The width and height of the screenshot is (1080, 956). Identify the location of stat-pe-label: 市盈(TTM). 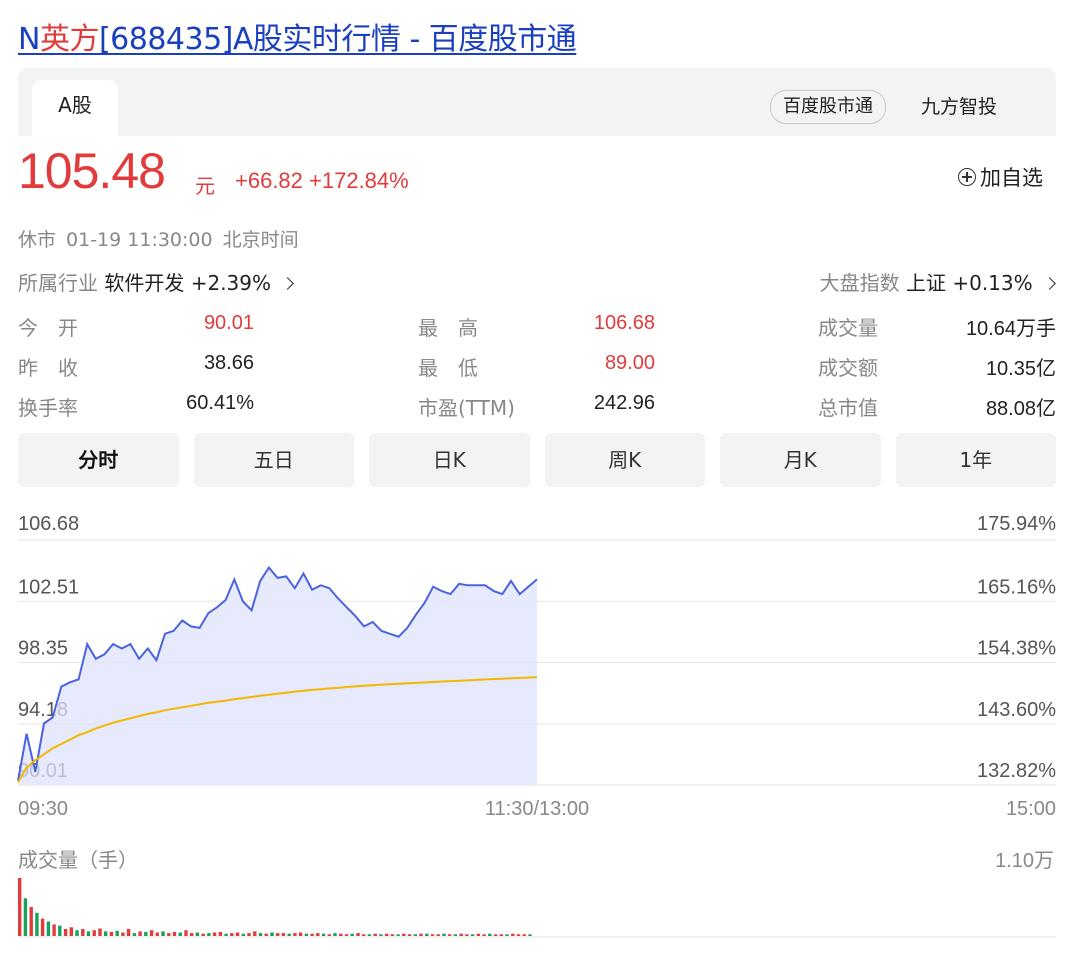
(466, 408).